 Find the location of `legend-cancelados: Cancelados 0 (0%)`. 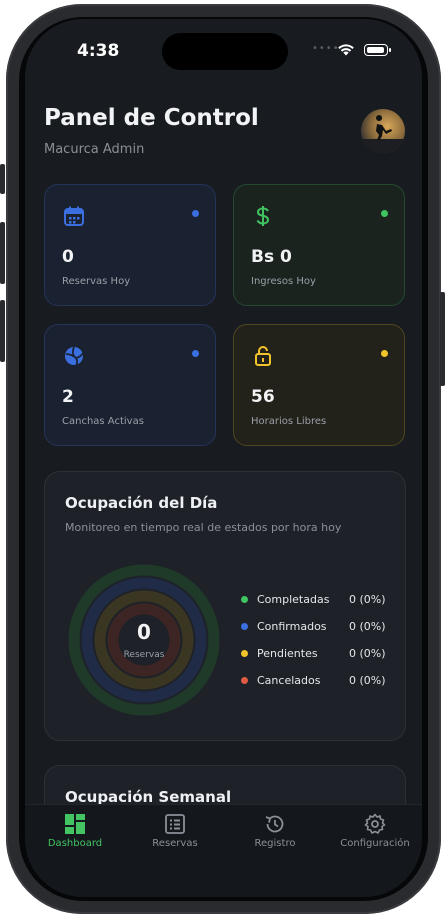

legend-cancelados: Cancelados 0 (0%) is located at coordinates (316, 681).